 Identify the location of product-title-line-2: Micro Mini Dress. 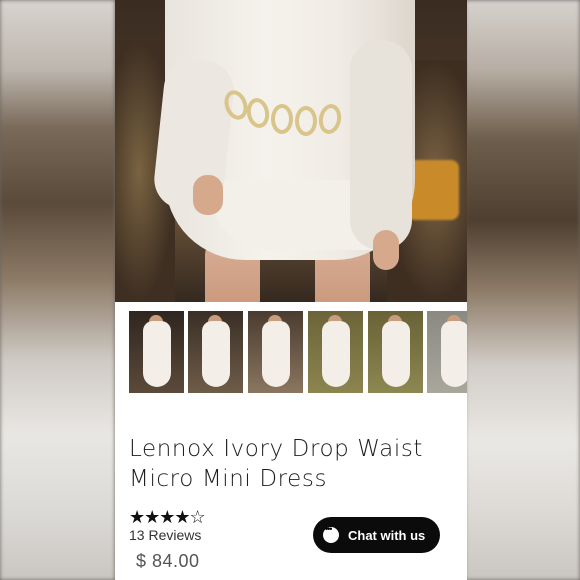
(228, 479).